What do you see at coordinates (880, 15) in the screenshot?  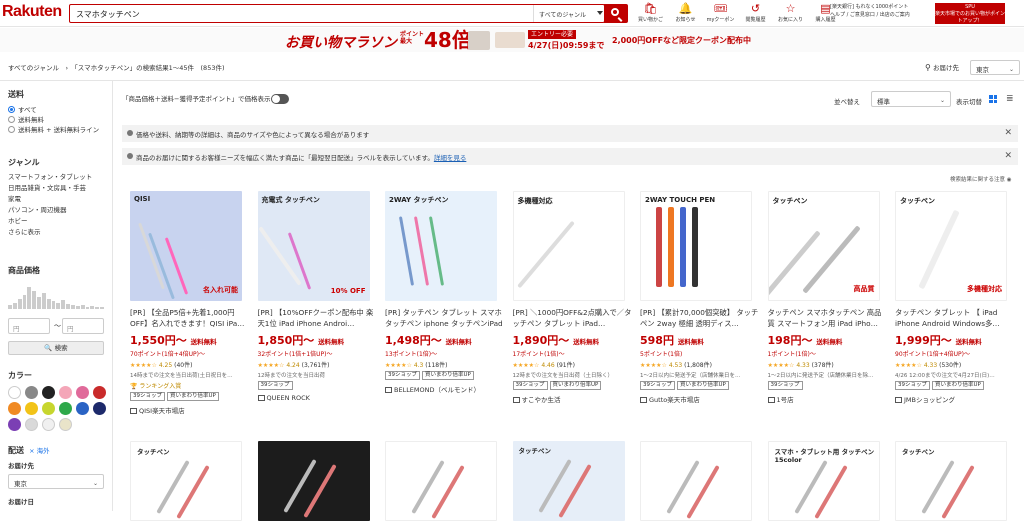 I see `help-links: ヘルプ / ご意見窓口 / 出店のご案内` at bounding box center [880, 15].